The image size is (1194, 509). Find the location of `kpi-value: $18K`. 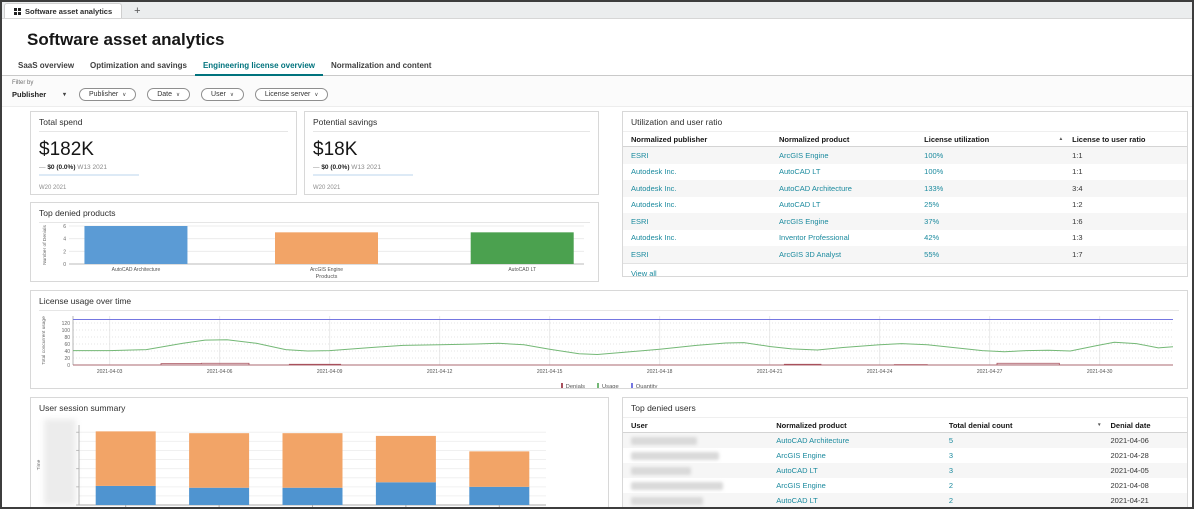

kpi-value: $18K is located at coordinates (335, 149).